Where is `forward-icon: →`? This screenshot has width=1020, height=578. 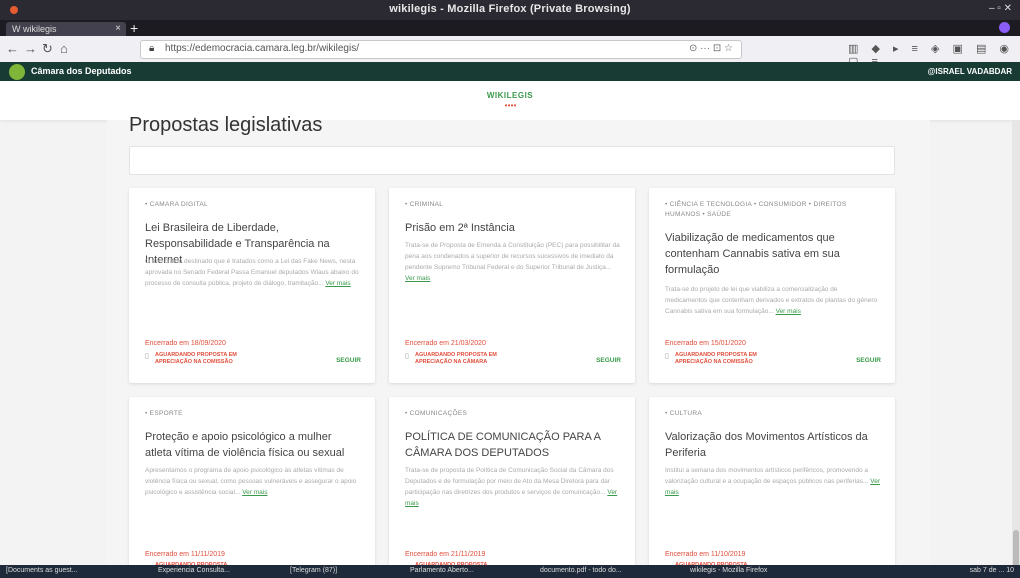
forward-icon: → is located at coordinates (30, 48).